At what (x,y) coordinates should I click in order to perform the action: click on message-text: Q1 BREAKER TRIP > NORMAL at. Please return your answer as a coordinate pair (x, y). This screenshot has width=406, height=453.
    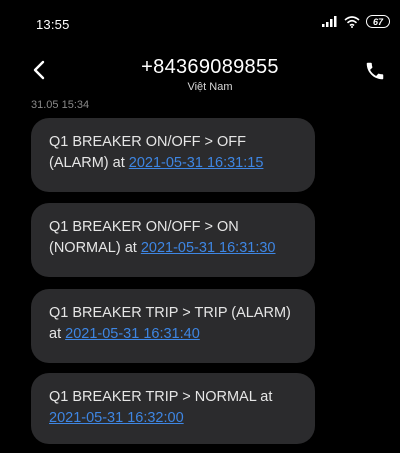
    Looking at the image, I should click on (161, 397).